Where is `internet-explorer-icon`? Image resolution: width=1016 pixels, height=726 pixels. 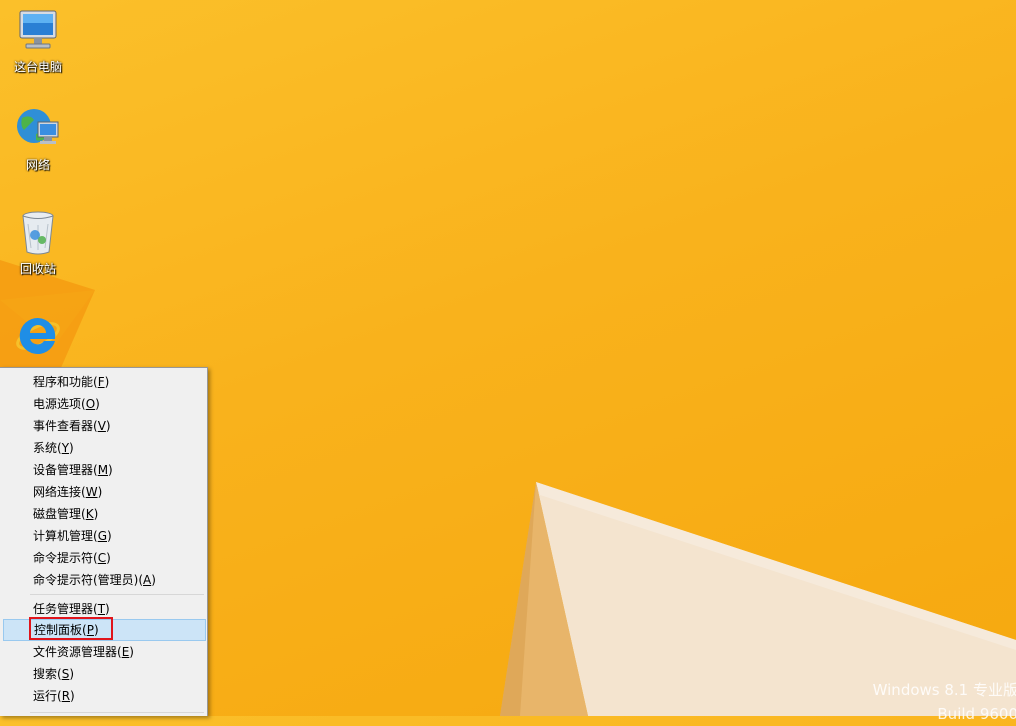
internet-explorer-icon is located at coordinates (38, 335).